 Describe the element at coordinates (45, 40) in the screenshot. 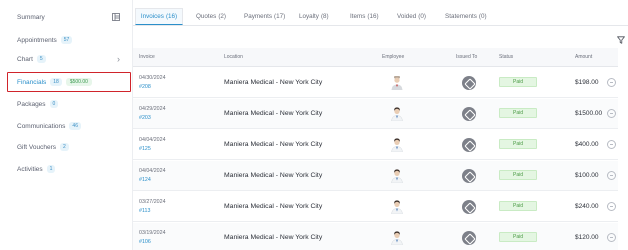

I see `sidebar-item-appointments: Appointments 57` at that location.